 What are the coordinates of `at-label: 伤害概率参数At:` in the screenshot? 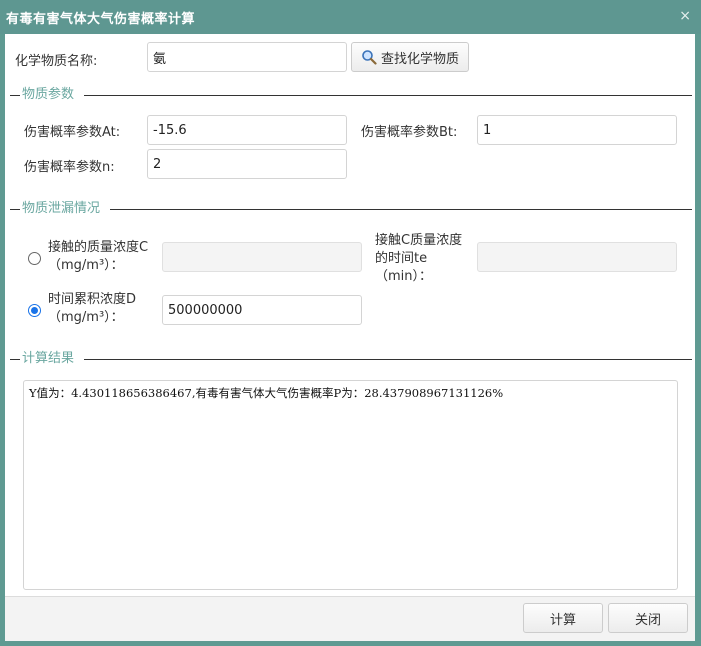 It's located at (72, 132).